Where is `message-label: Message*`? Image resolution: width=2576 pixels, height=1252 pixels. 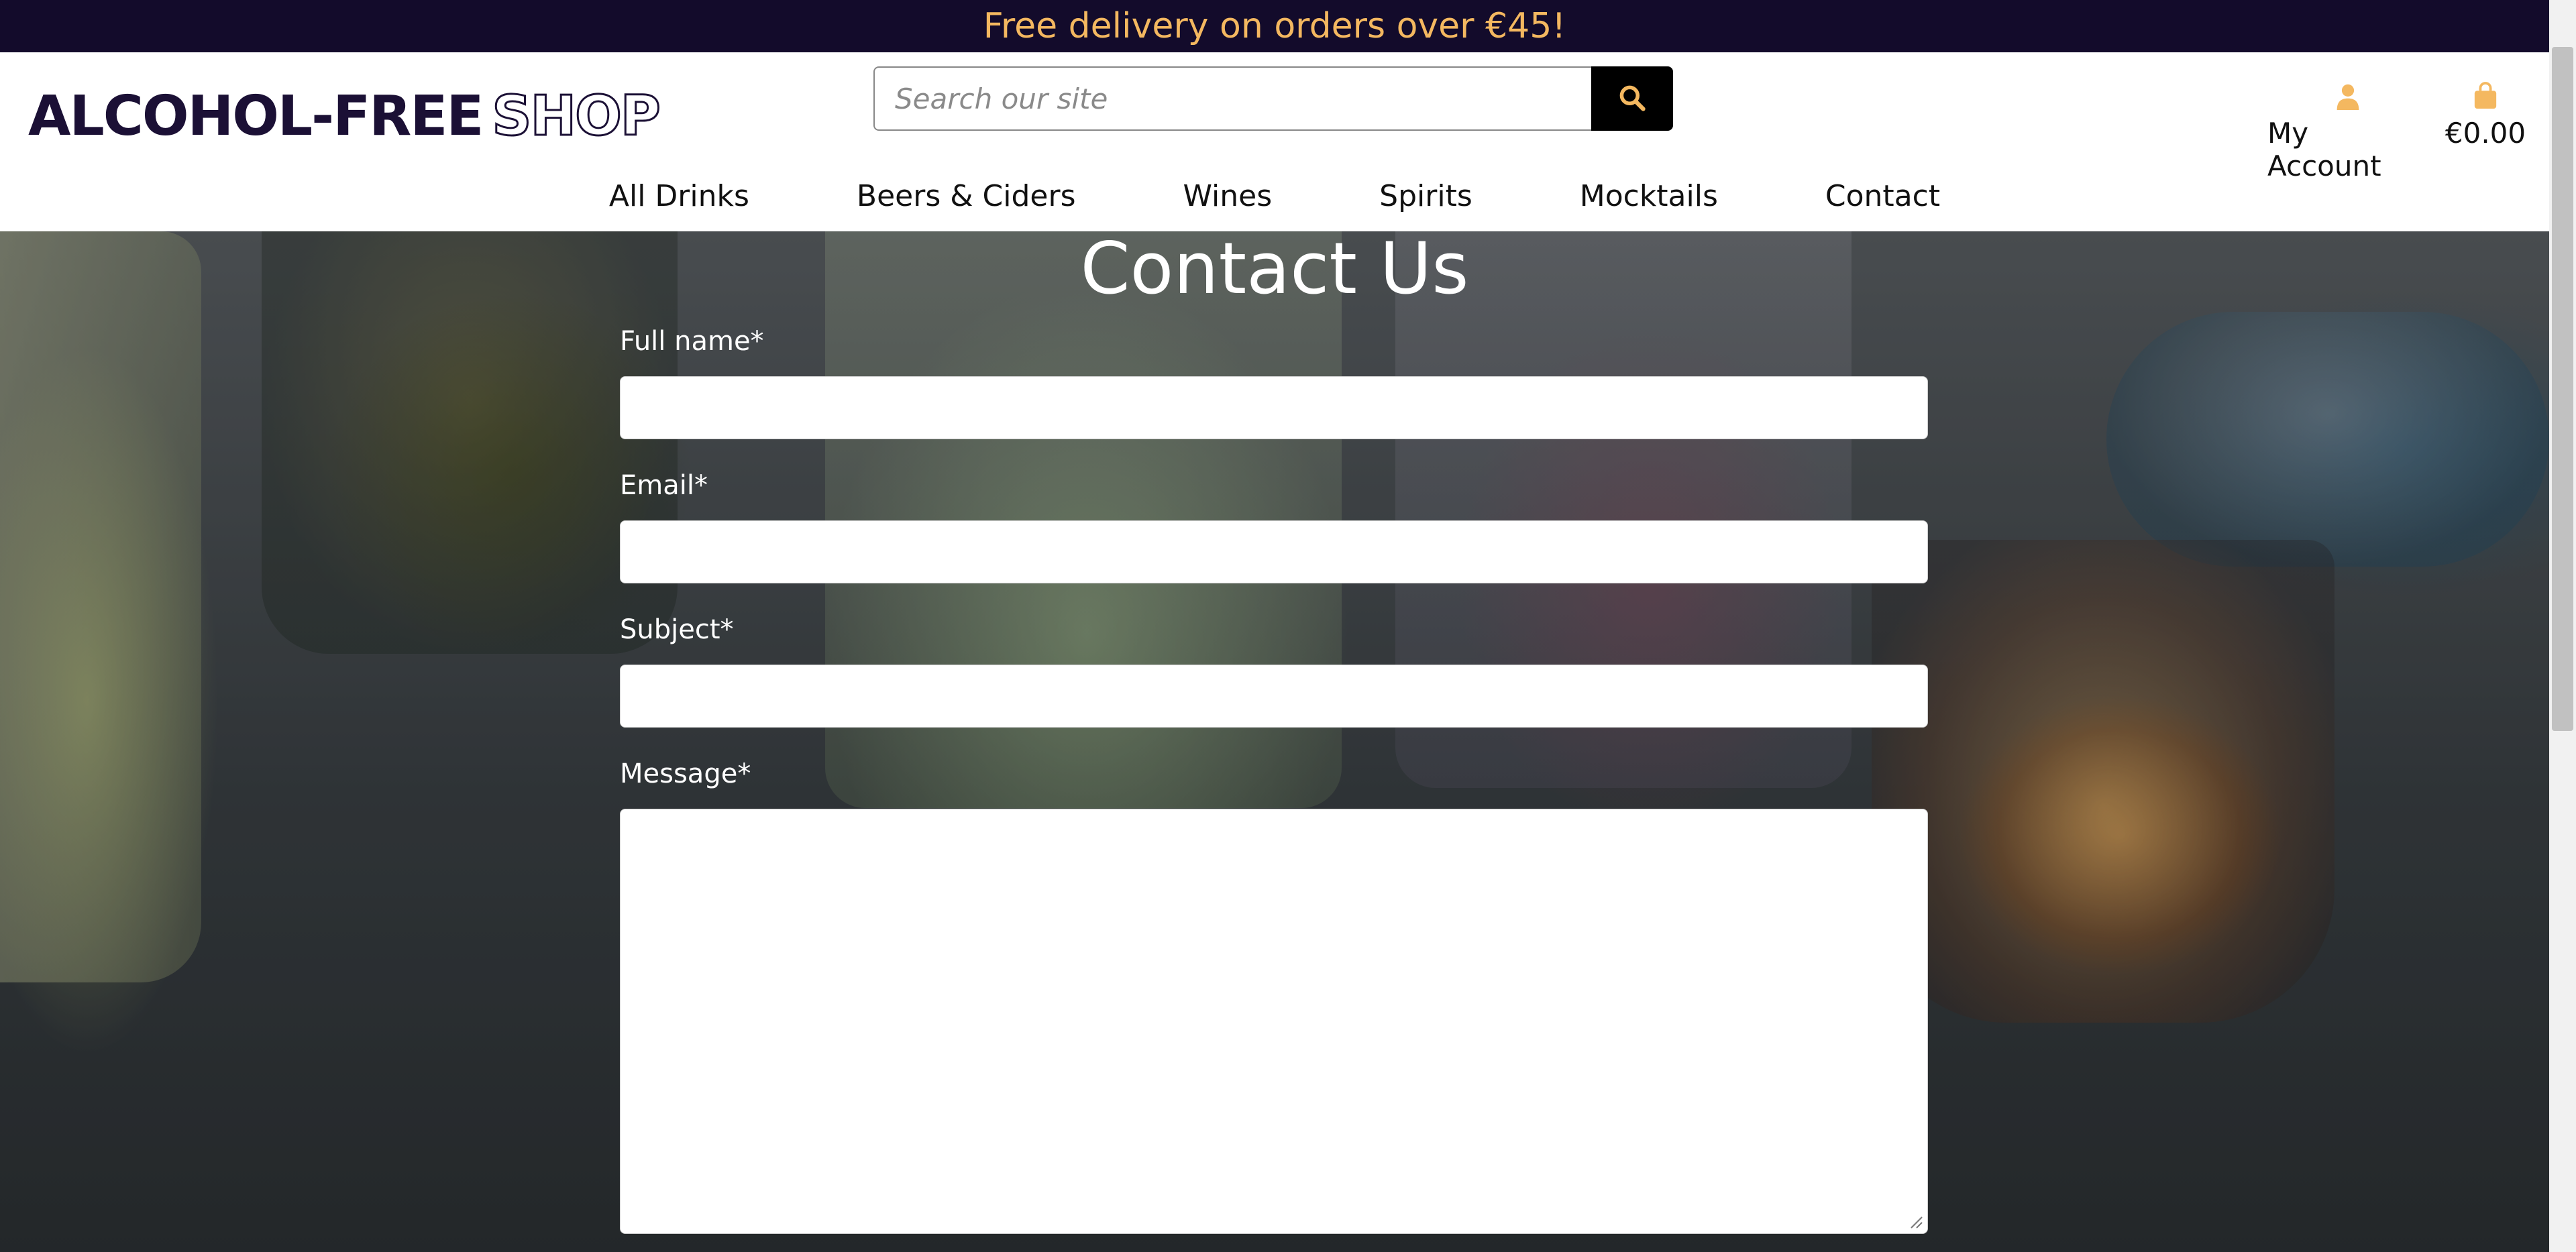 message-label: Message* is located at coordinates (685, 773).